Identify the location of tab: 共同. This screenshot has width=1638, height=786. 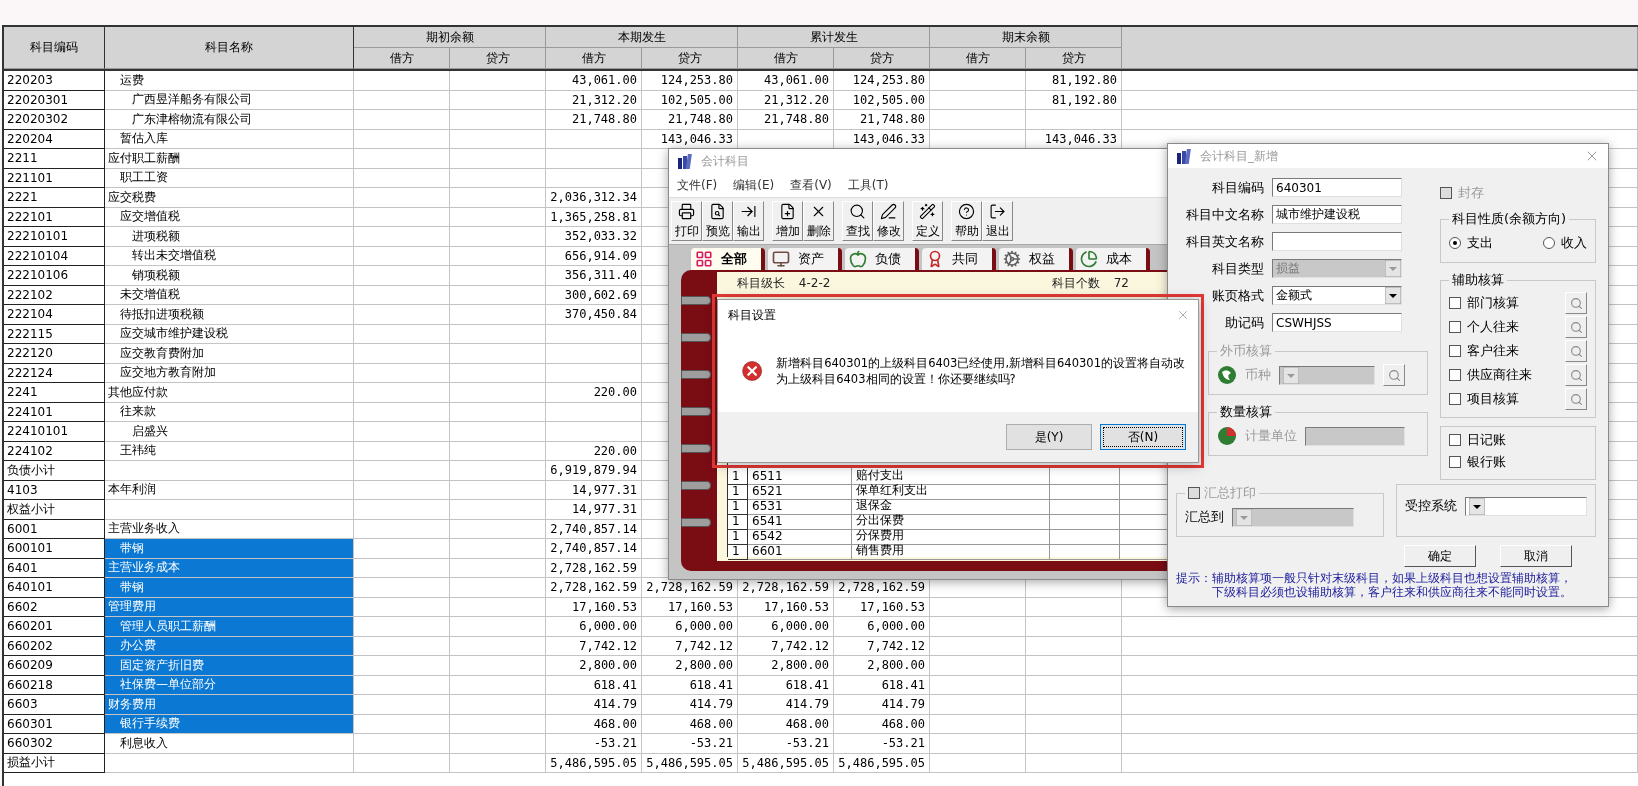
(959, 259).